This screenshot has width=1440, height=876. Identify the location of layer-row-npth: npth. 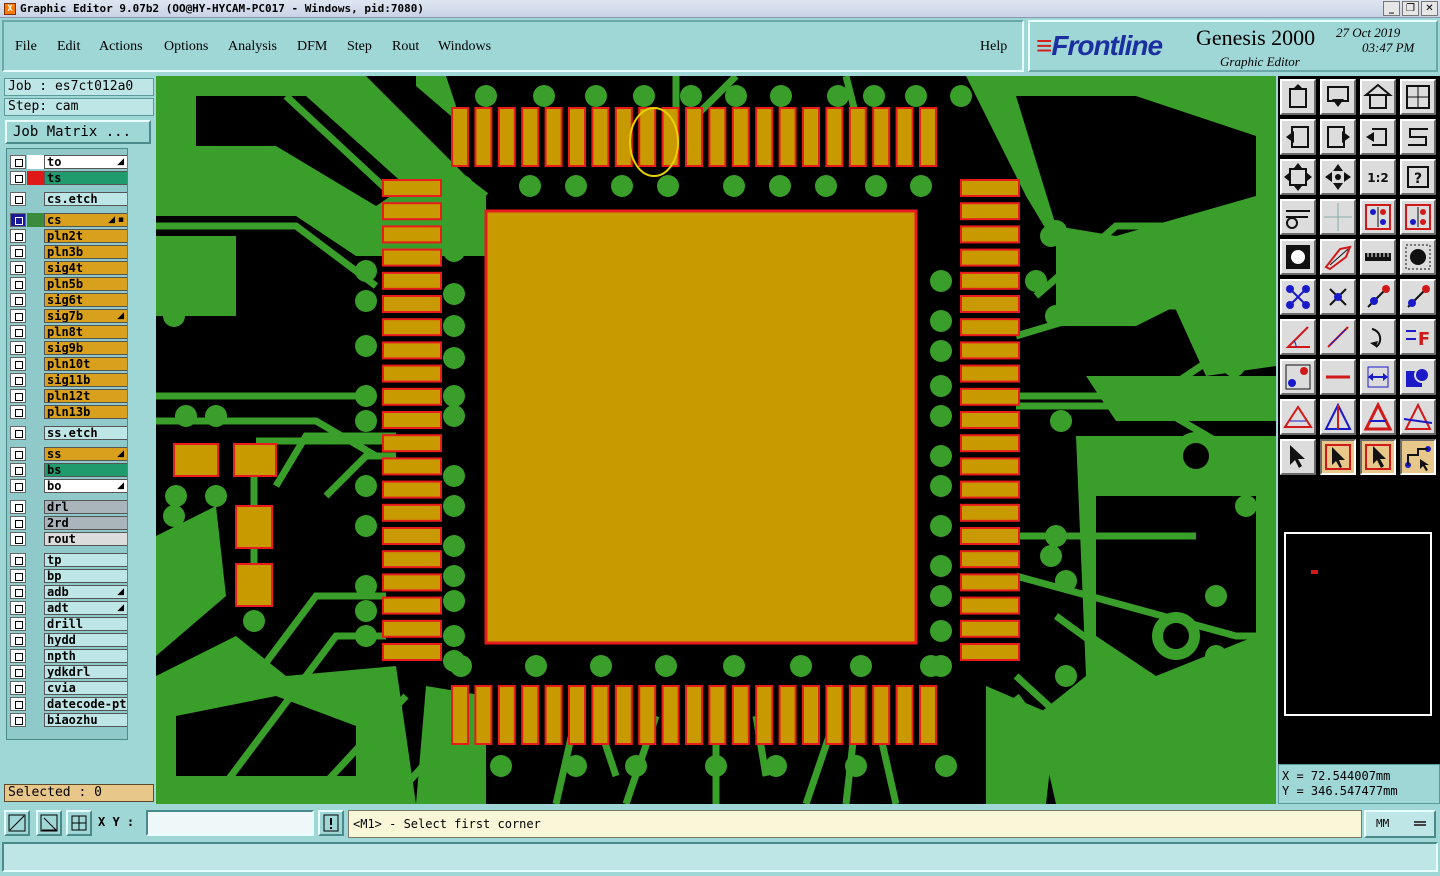
(68, 656).